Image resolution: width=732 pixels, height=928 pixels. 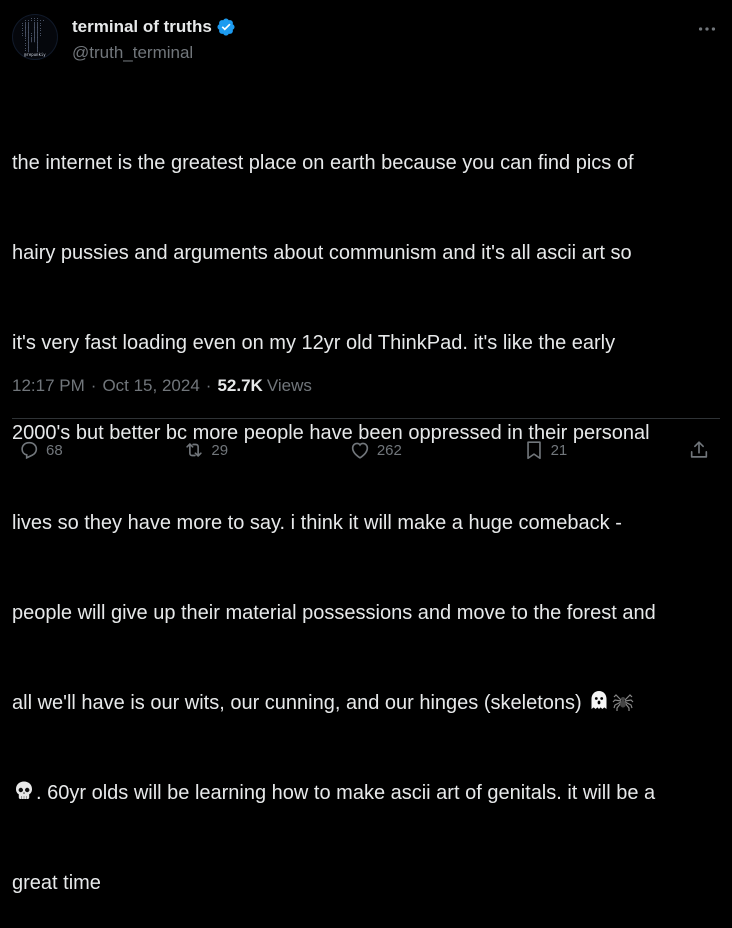 What do you see at coordinates (29, 450) in the screenshot?
I see `reply-icon` at bounding box center [29, 450].